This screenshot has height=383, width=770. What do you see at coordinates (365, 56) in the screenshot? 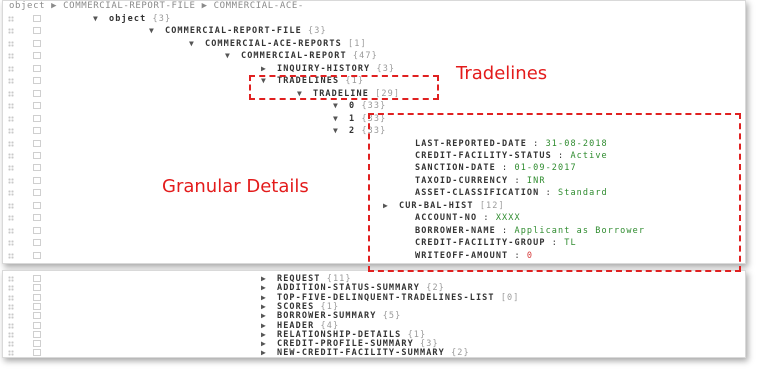
I see `node-count: {47}` at bounding box center [365, 56].